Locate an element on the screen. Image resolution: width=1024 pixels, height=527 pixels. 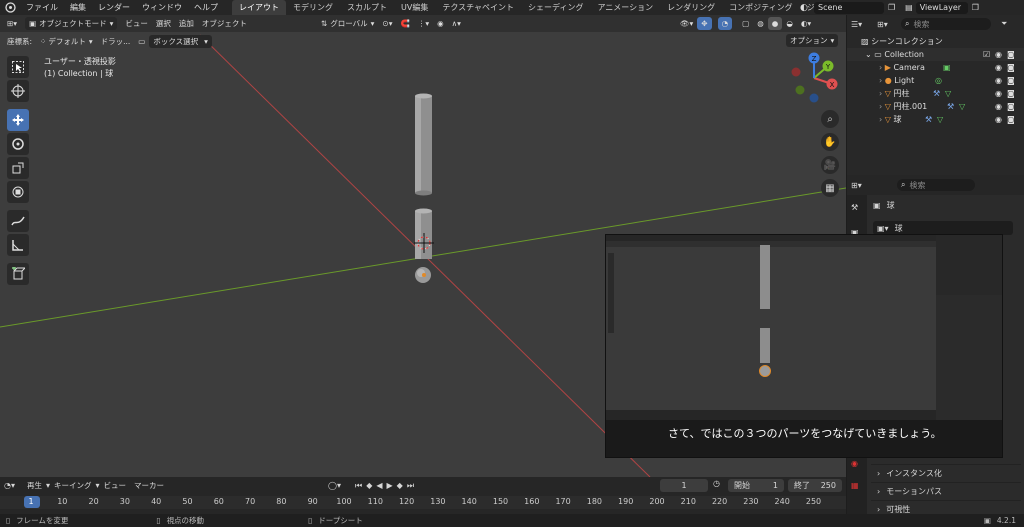
shading-wireframe-icon: ◍ is located at coordinates (760, 23).